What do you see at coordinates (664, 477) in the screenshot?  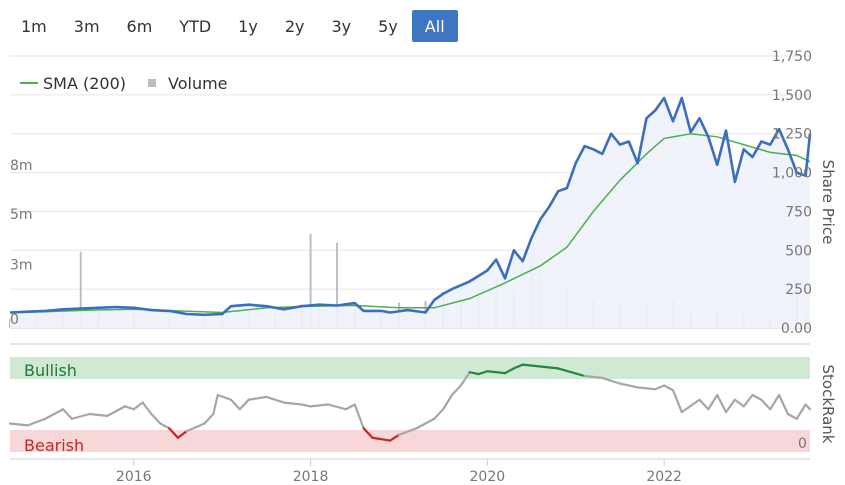 I see `x-tick-label: 2022` at bounding box center [664, 477].